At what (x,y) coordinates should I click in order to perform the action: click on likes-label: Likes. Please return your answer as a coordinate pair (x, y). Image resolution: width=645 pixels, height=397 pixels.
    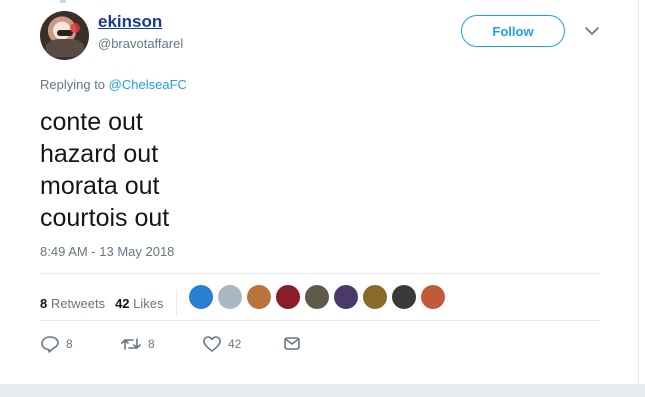
    Looking at the image, I should click on (148, 303).